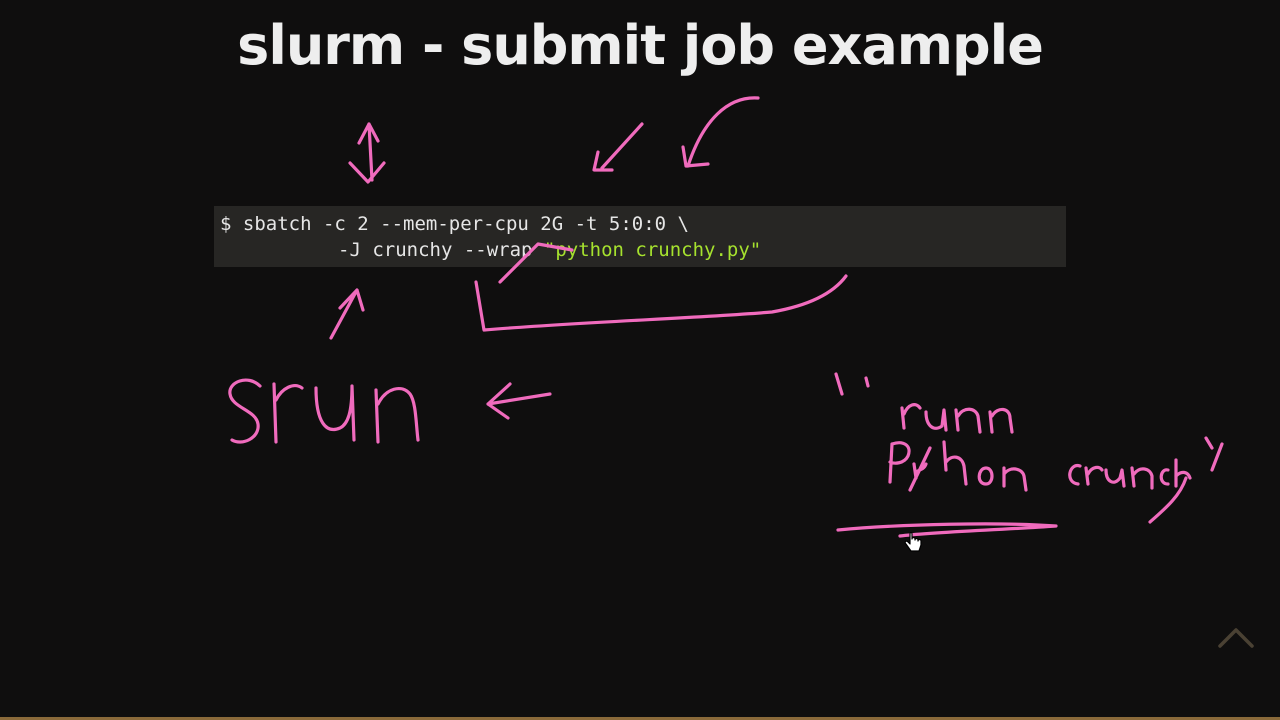 This screenshot has height=720, width=1280. Describe the element at coordinates (914, 542) in the screenshot. I see `hand-pointer-icon` at that location.